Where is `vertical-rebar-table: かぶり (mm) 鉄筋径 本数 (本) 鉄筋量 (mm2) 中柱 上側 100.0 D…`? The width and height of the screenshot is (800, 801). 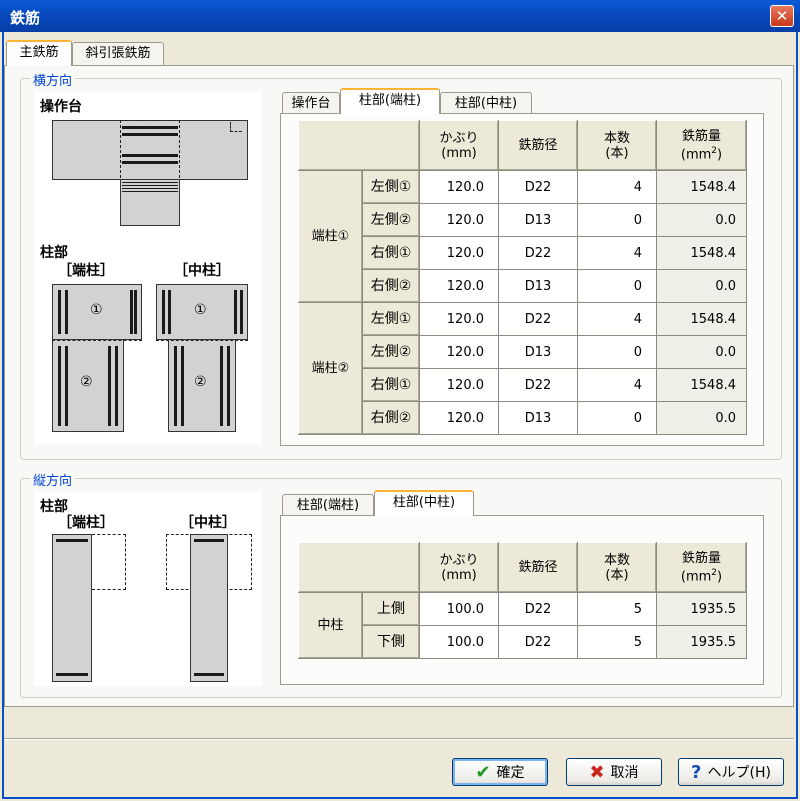 vertical-rebar-table: かぶり (mm) 鉄筋径 本数 (本) 鉄筋量 (mm2) 中柱 上側 100.0 D… is located at coordinates (522, 600).